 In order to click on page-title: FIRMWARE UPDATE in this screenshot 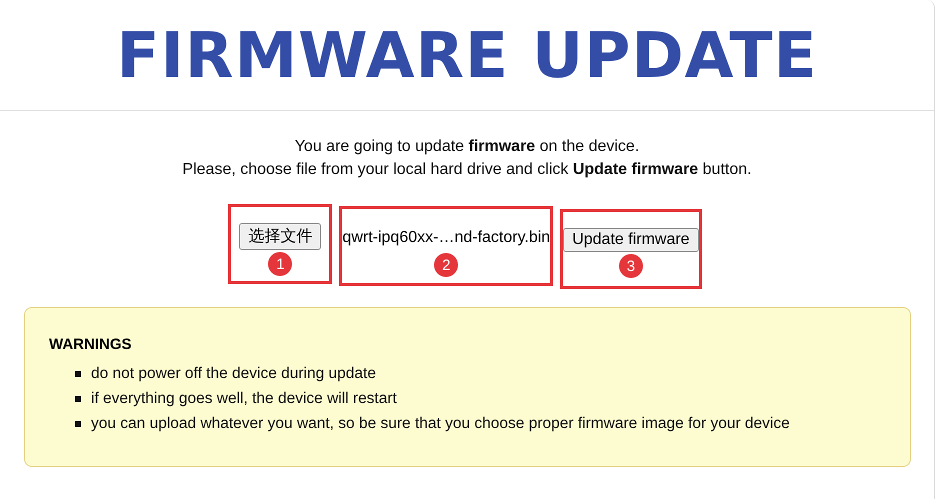, I will do `click(467, 55)`.